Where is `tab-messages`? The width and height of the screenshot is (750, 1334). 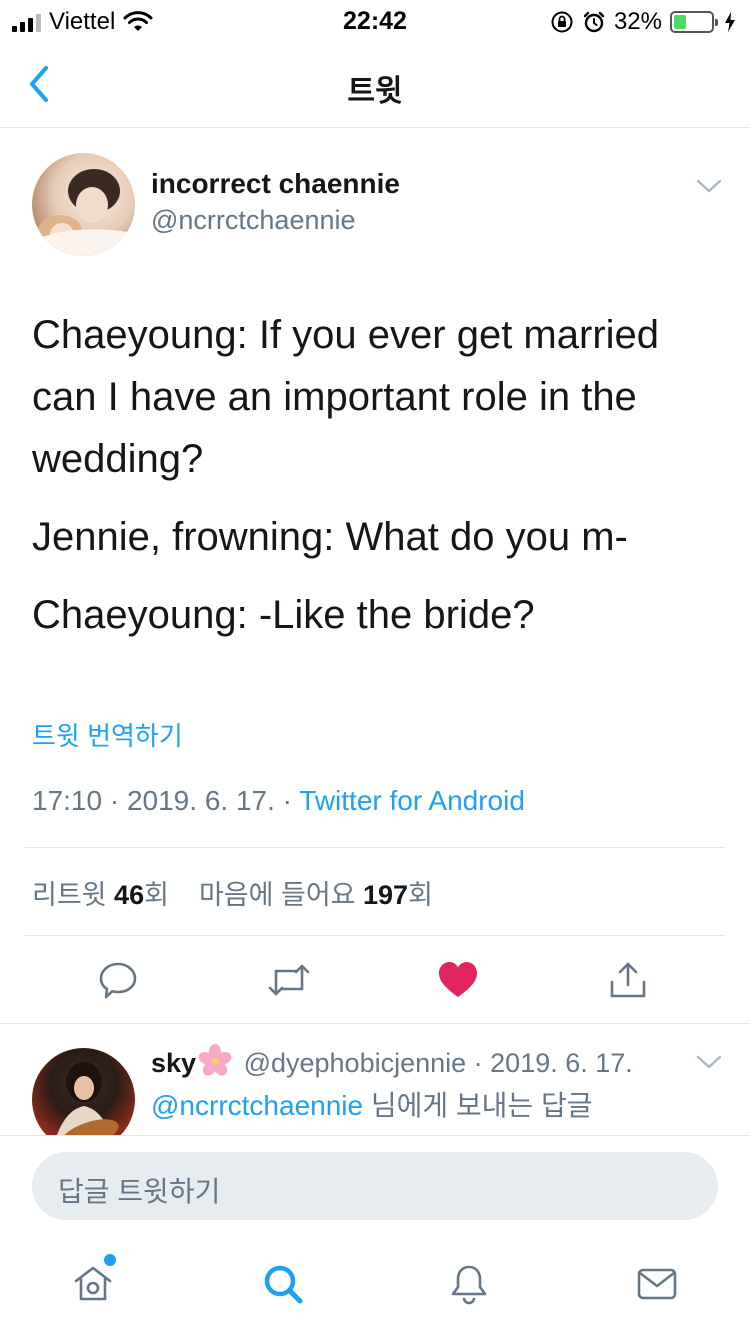
tab-messages is located at coordinates (657, 1284).